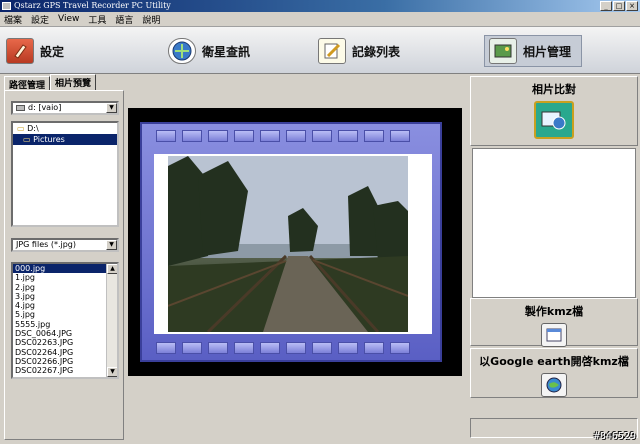 The height and width of the screenshot is (444, 640). I want to click on globe-icon, so click(554, 385).